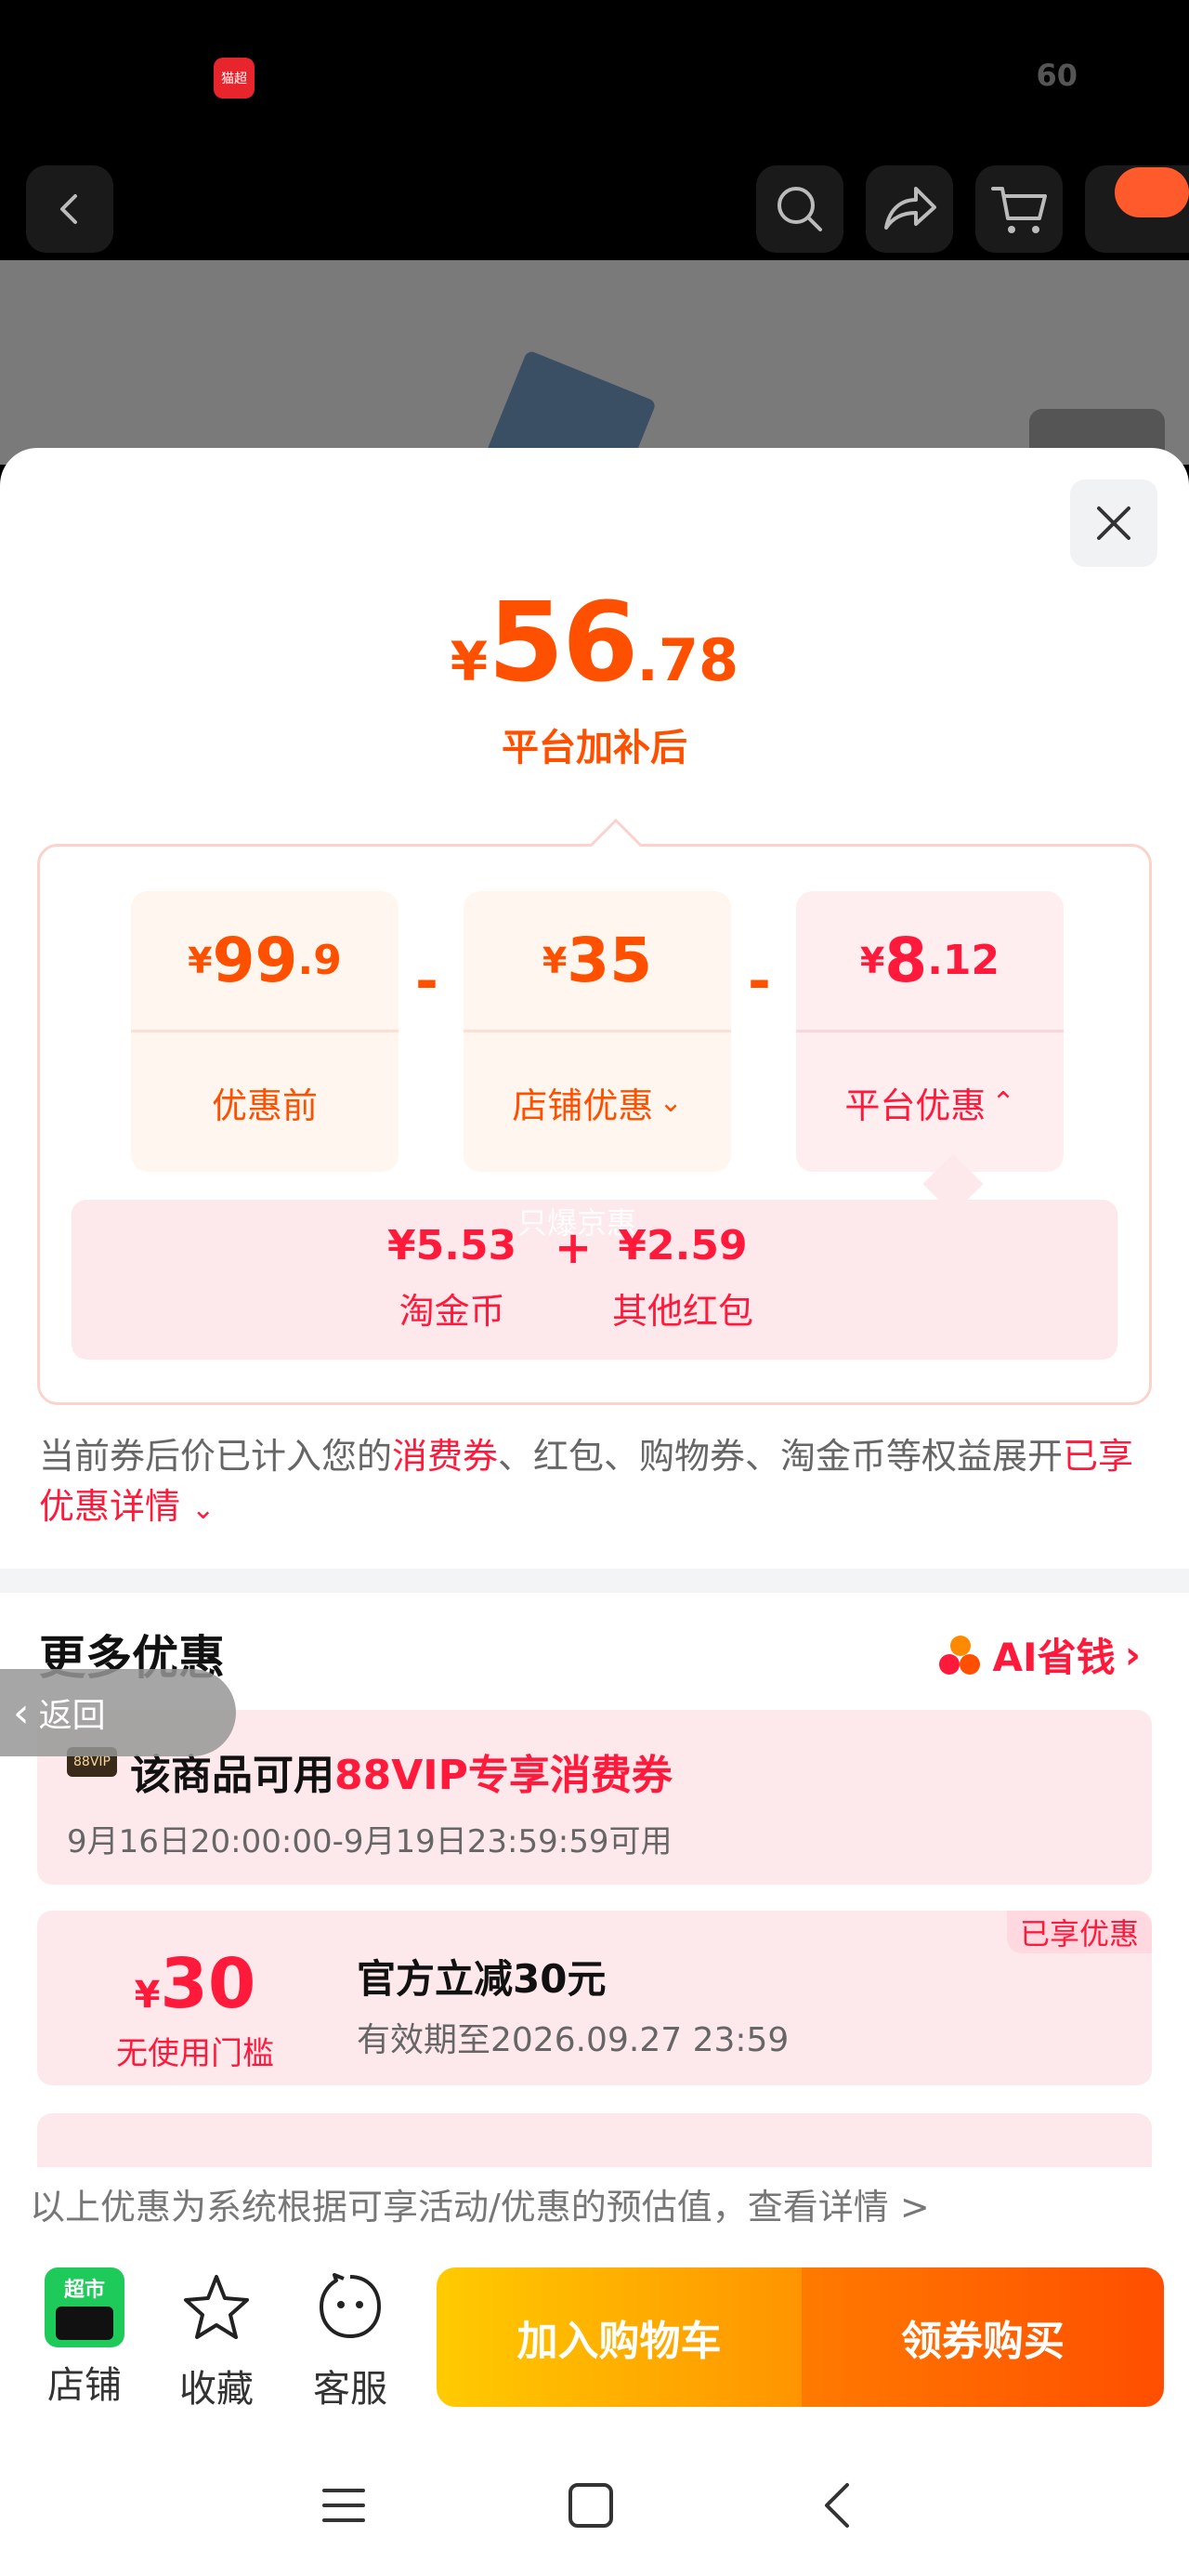 The image size is (1189, 2576). What do you see at coordinates (1132, 1654) in the screenshot?
I see `chevron-right-icon: ›` at bounding box center [1132, 1654].